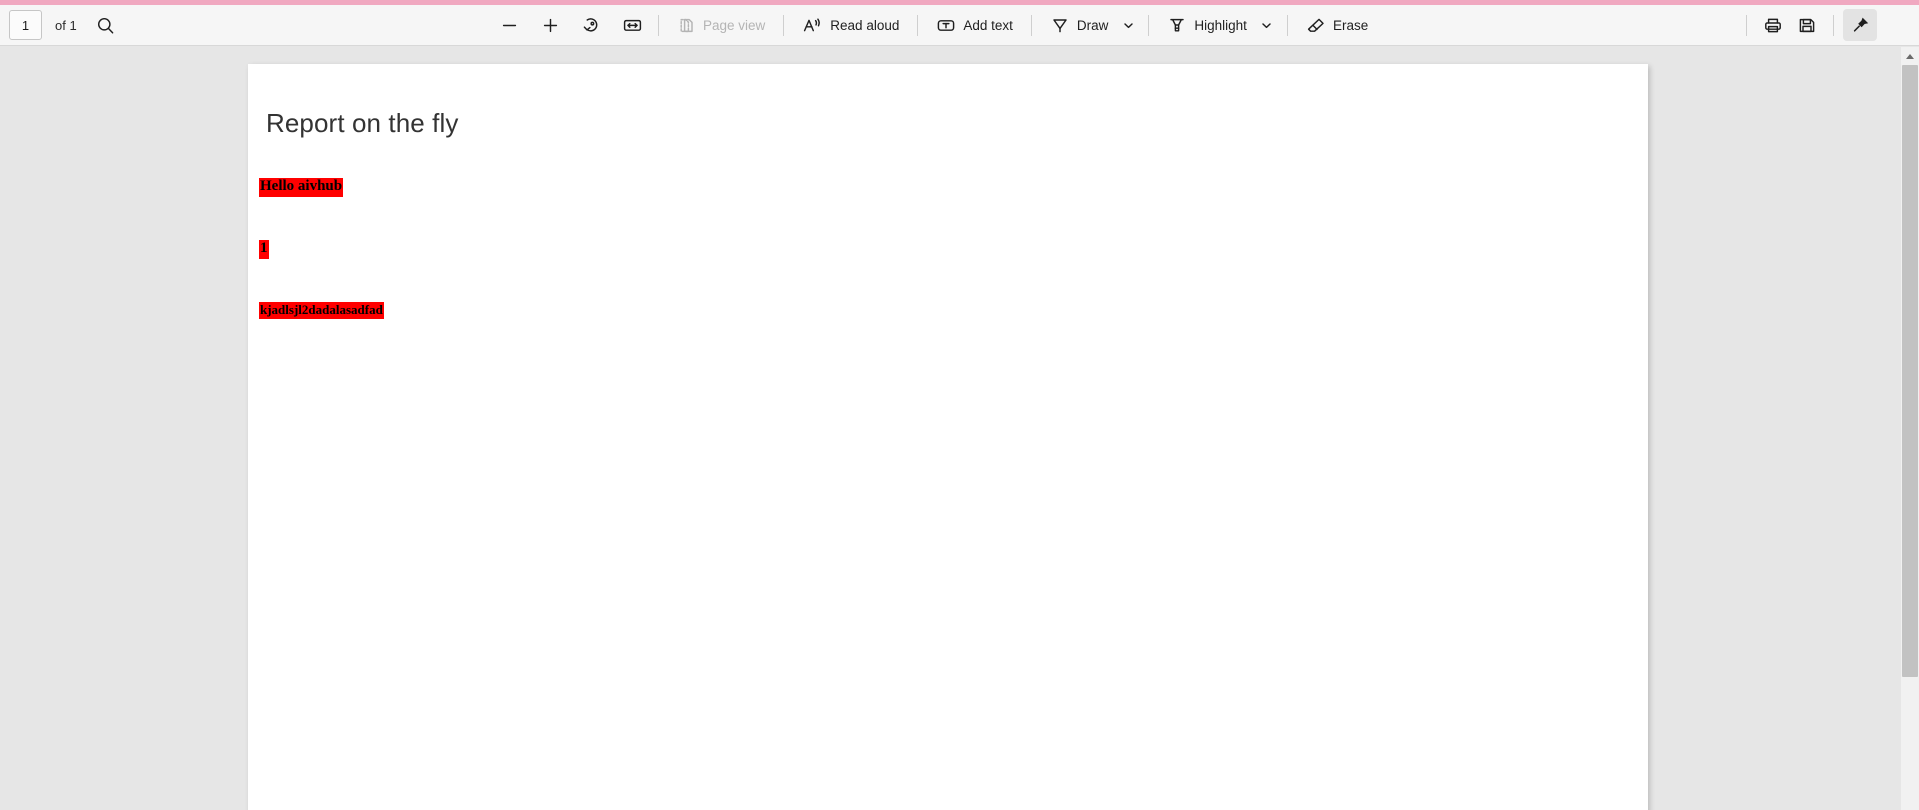  I want to click on highlight-annotation: Hello aivhub, so click(301, 187).